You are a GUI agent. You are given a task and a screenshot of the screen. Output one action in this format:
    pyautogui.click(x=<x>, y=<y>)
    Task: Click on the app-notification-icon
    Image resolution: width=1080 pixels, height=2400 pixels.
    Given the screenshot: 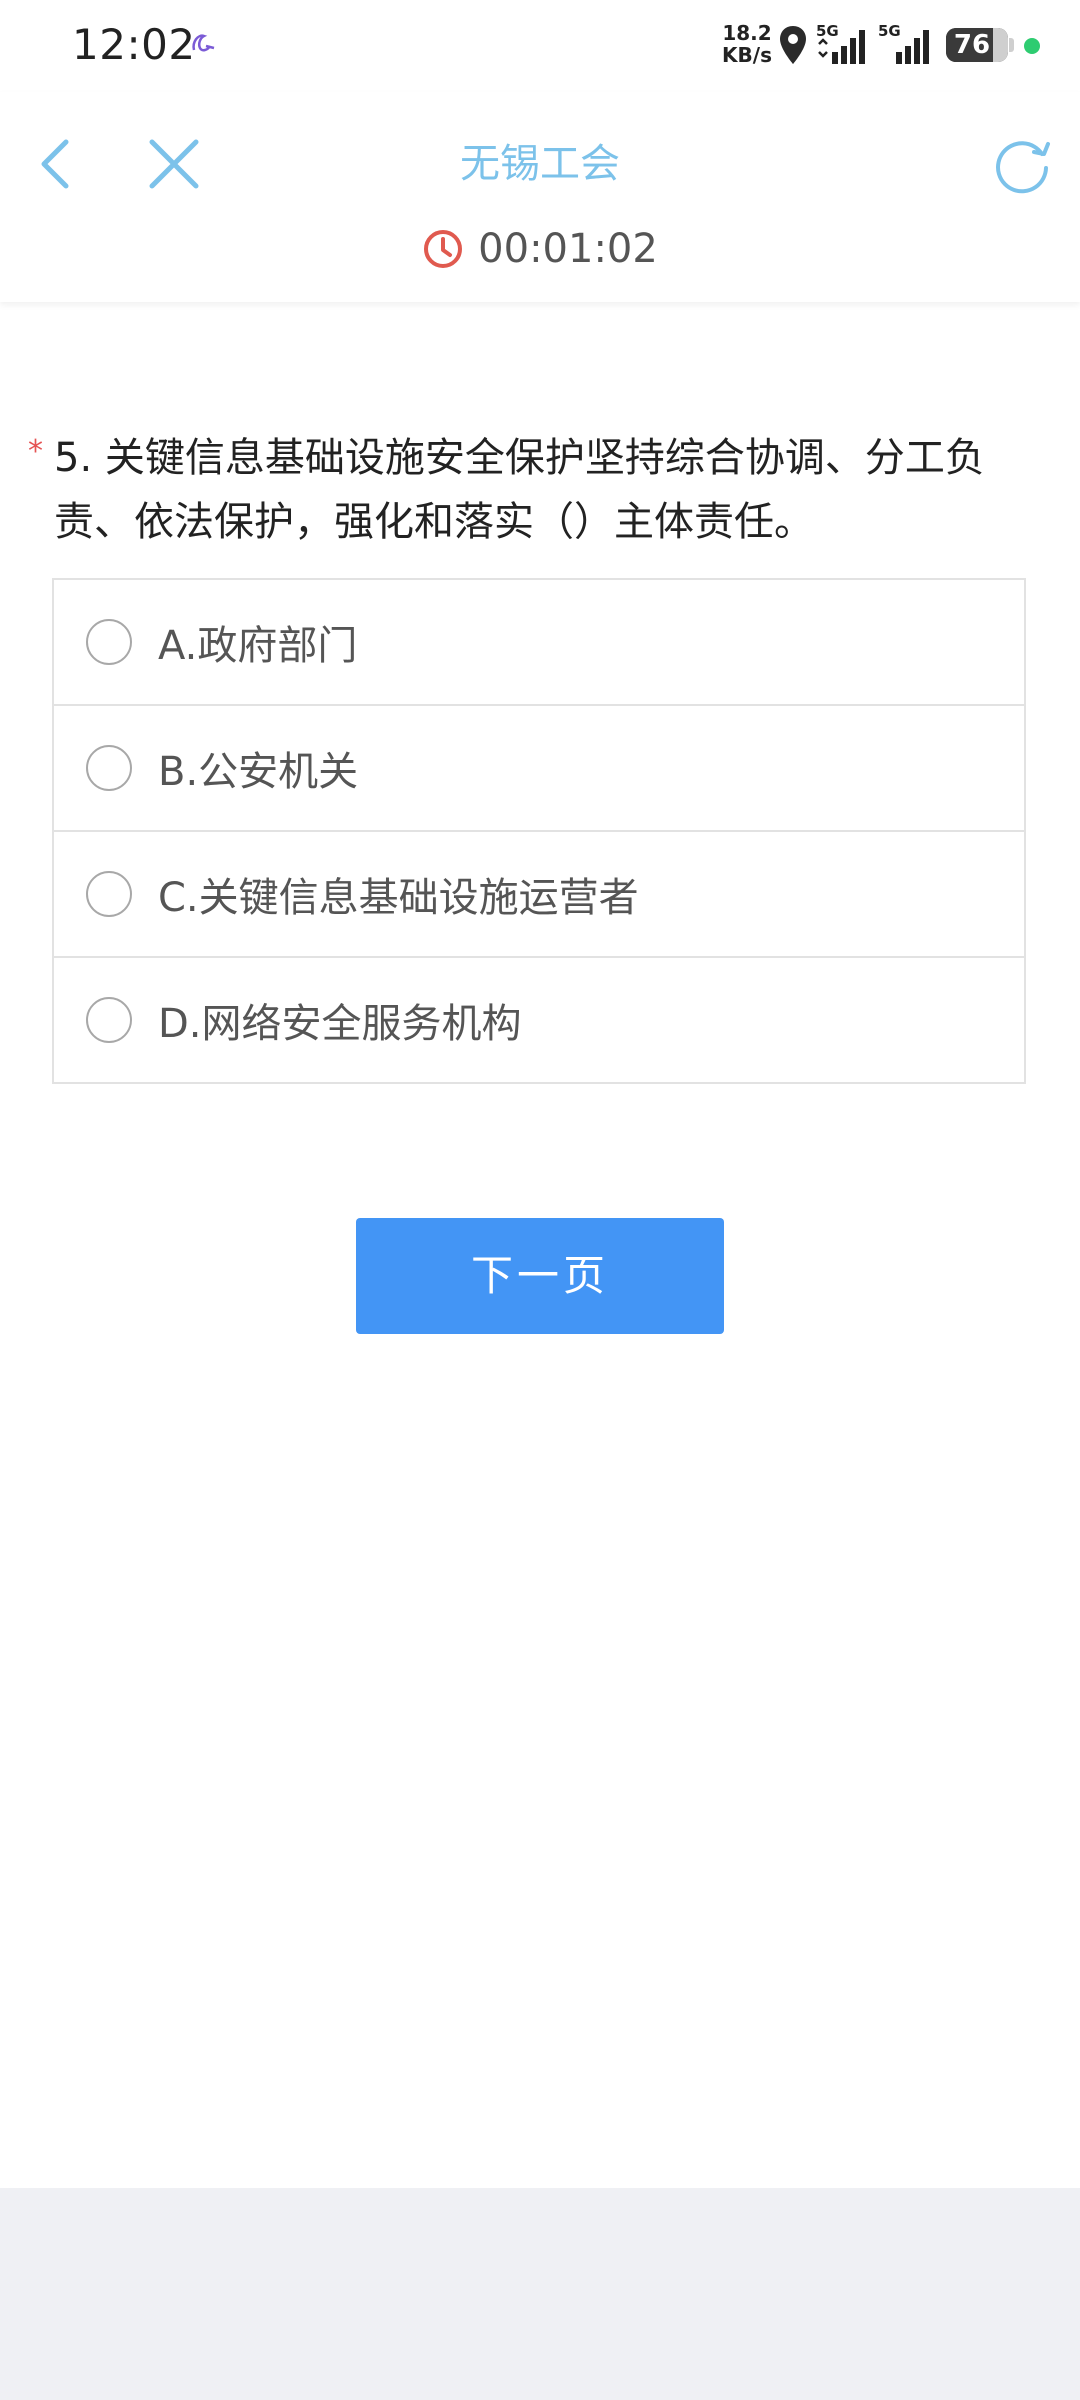 What is the action you would take?
    pyautogui.click(x=203, y=43)
    